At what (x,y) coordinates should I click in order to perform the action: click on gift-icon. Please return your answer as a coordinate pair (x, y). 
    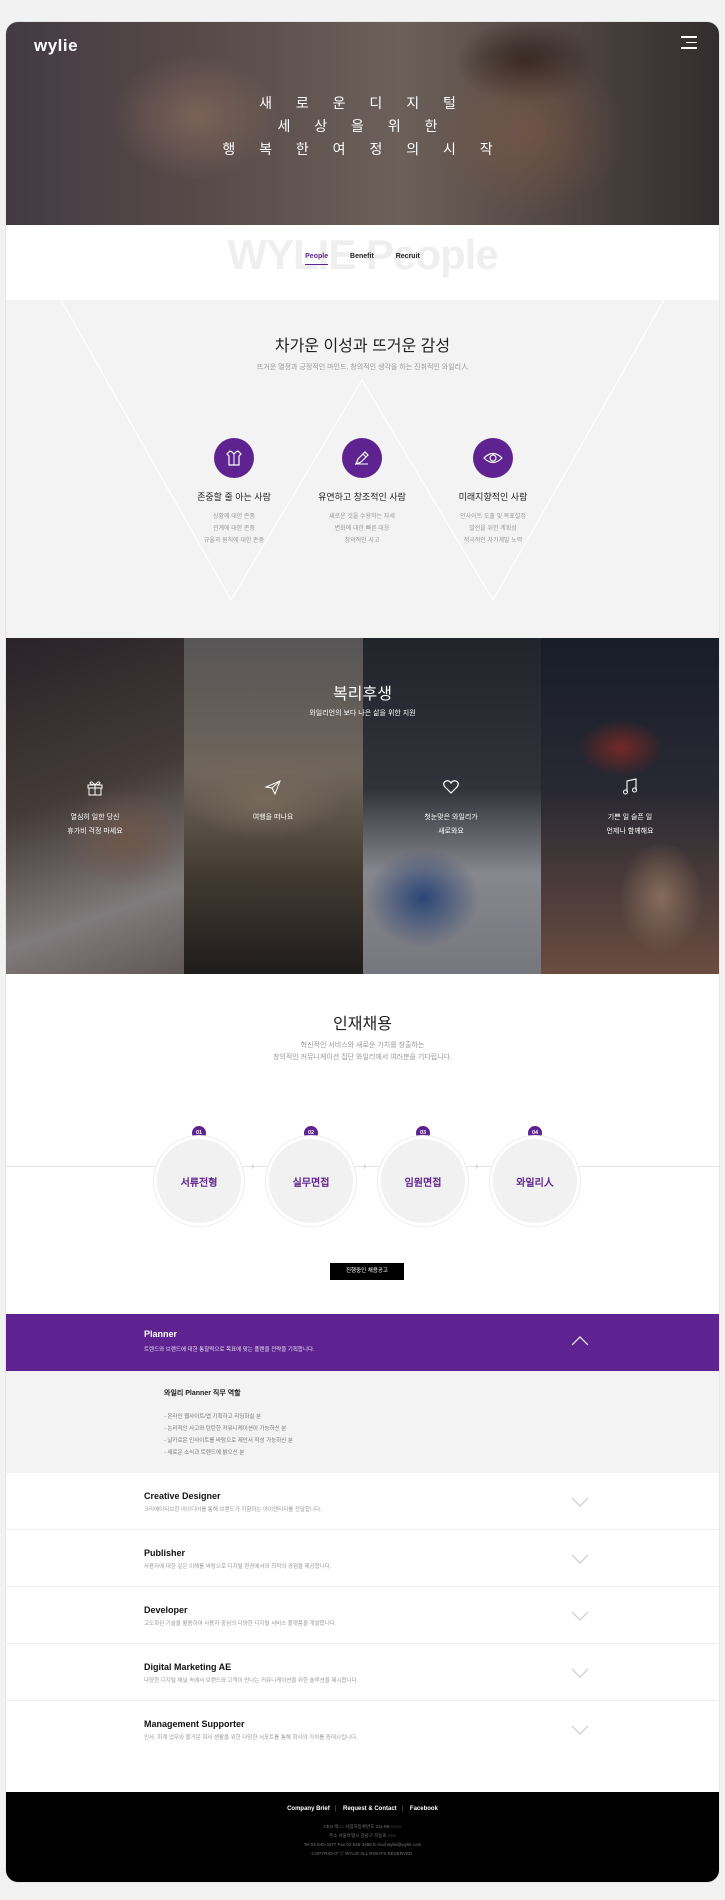
    Looking at the image, I should click on (95, 788).